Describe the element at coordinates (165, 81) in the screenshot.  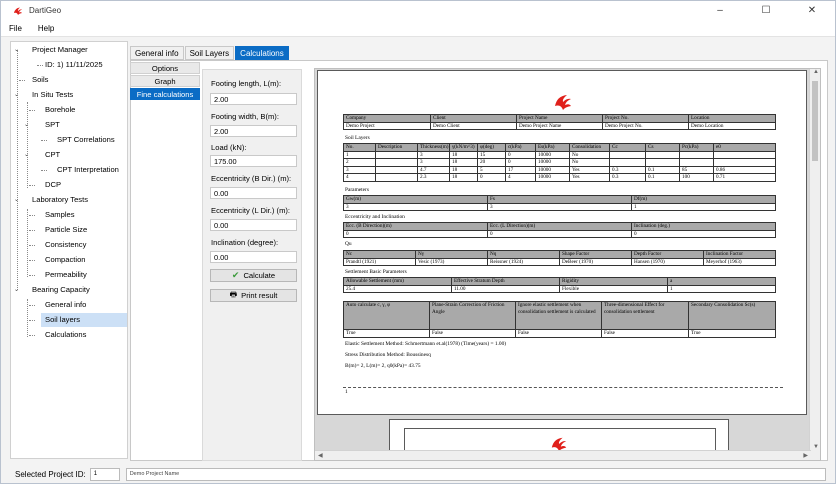
I see `subtab-graph: Graph` at that location.